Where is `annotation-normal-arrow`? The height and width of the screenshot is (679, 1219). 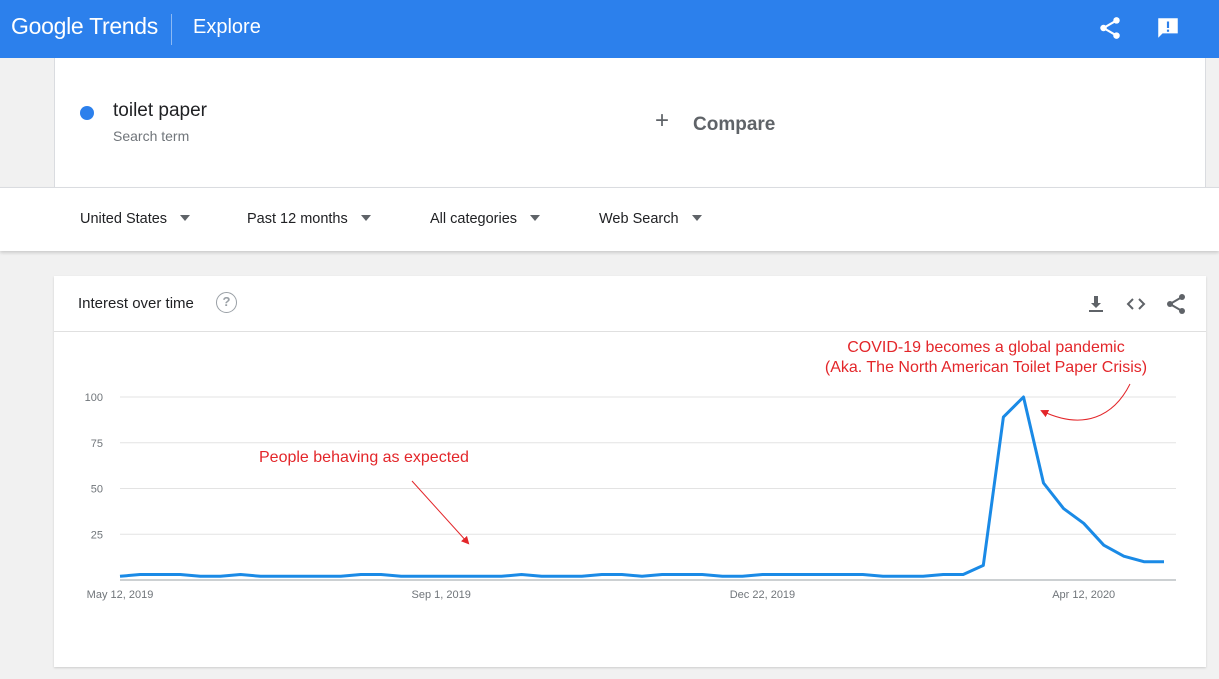
annotation-normal-arrow is located at coordinates (440, 512).